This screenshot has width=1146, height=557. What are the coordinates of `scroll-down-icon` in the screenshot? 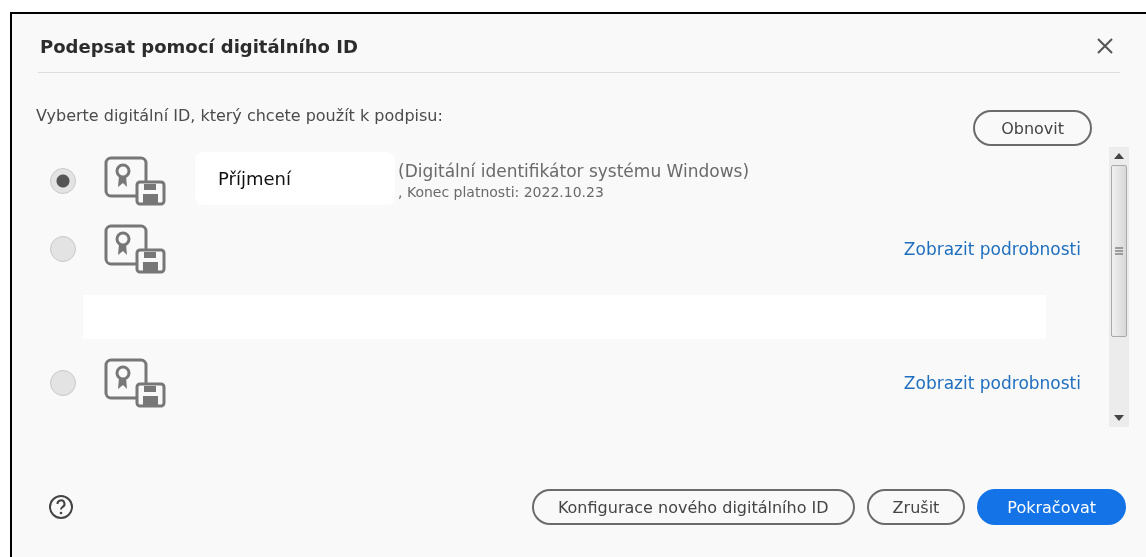 It's located at (1119, 418).